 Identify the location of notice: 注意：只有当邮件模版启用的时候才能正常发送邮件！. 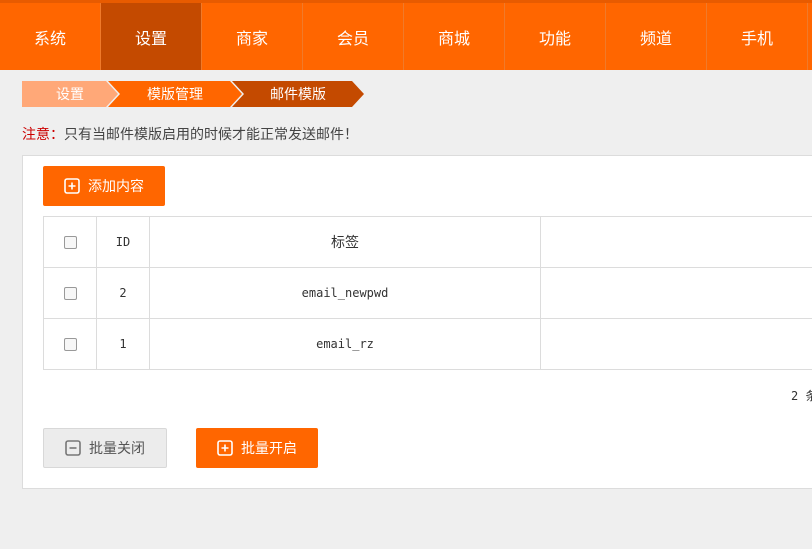
(190, 134).